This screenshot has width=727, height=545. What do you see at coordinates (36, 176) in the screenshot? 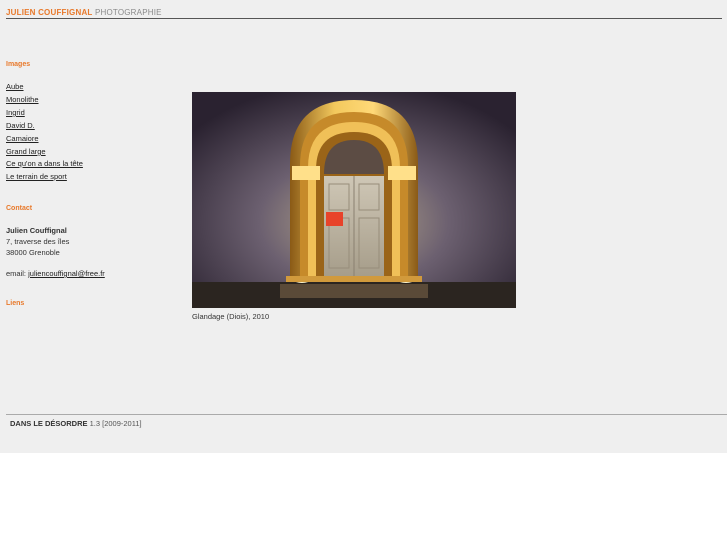
I see `nav-link-le-terrain-de-sport: Le terrain de sport` at bounding box center [36, 176].